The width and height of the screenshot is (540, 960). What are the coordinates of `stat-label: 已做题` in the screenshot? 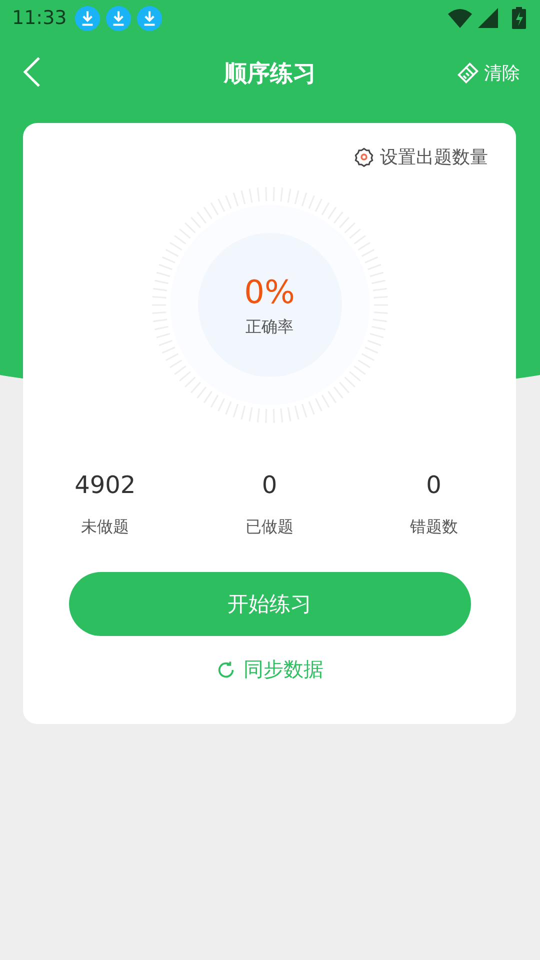 It's located at (269, 527).